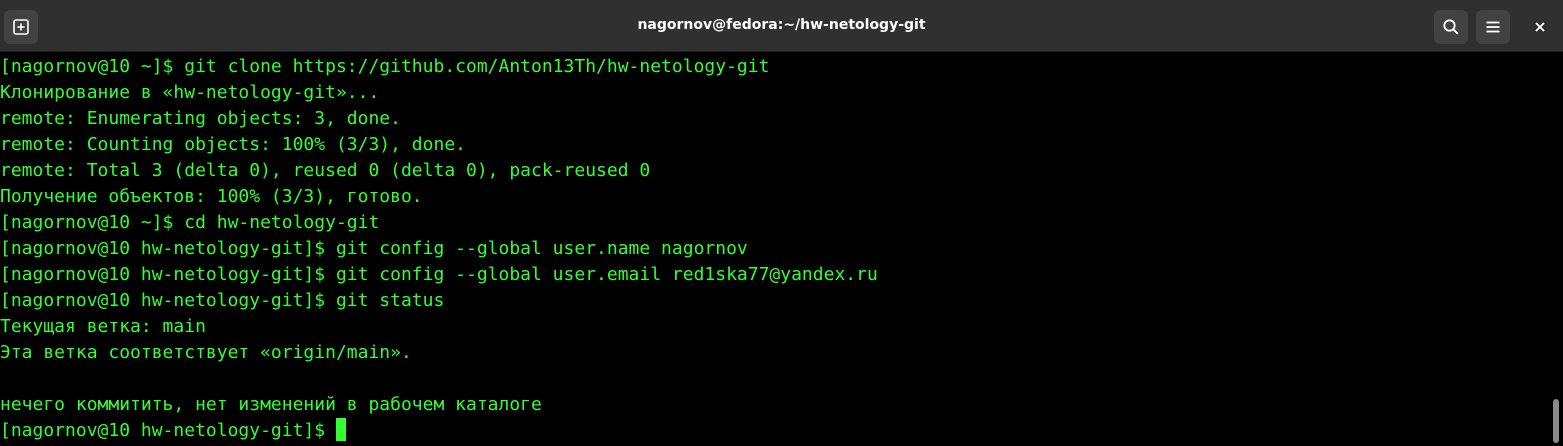  I want to click on terminal-line: remote: Enumerating objects: 3, done., so click(200, 118).